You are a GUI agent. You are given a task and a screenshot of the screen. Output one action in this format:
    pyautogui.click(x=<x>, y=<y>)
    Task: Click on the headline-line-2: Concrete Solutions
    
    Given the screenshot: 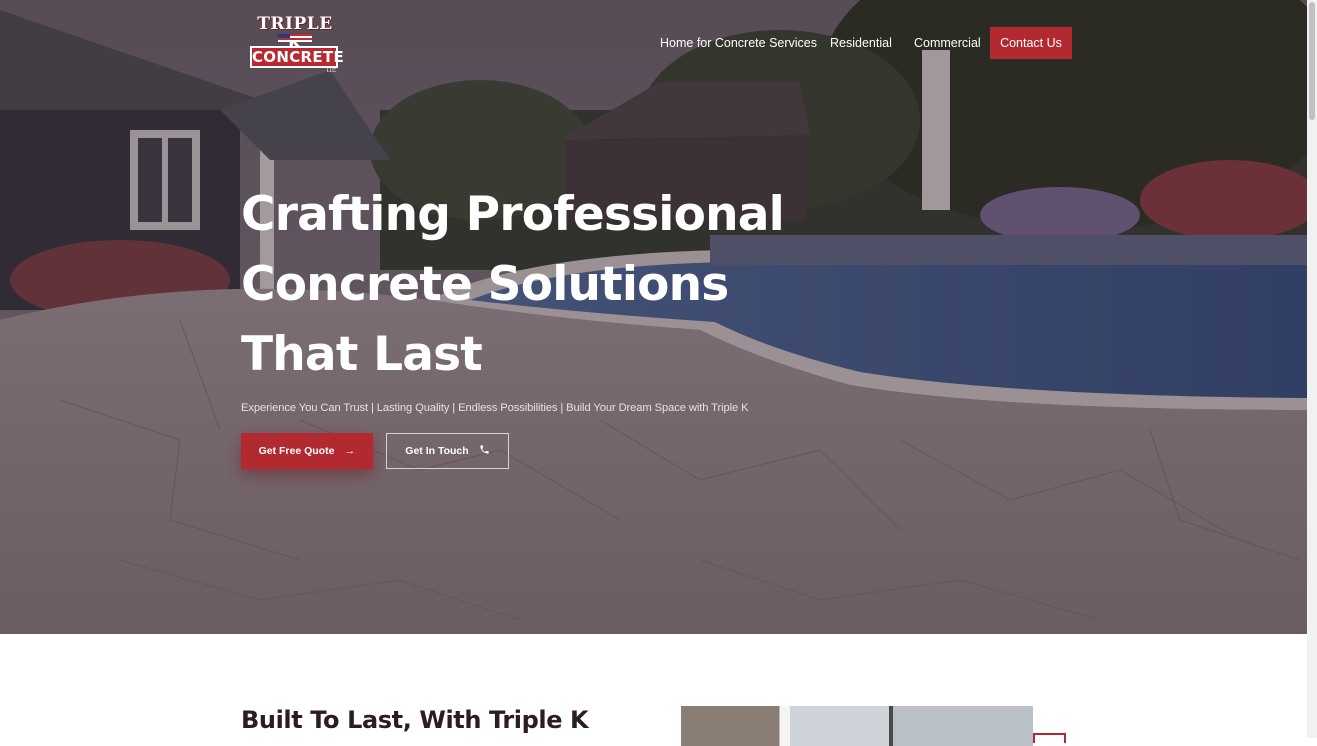 What is the action you would take?
    pyautogui.click(x=485, y=284)
    